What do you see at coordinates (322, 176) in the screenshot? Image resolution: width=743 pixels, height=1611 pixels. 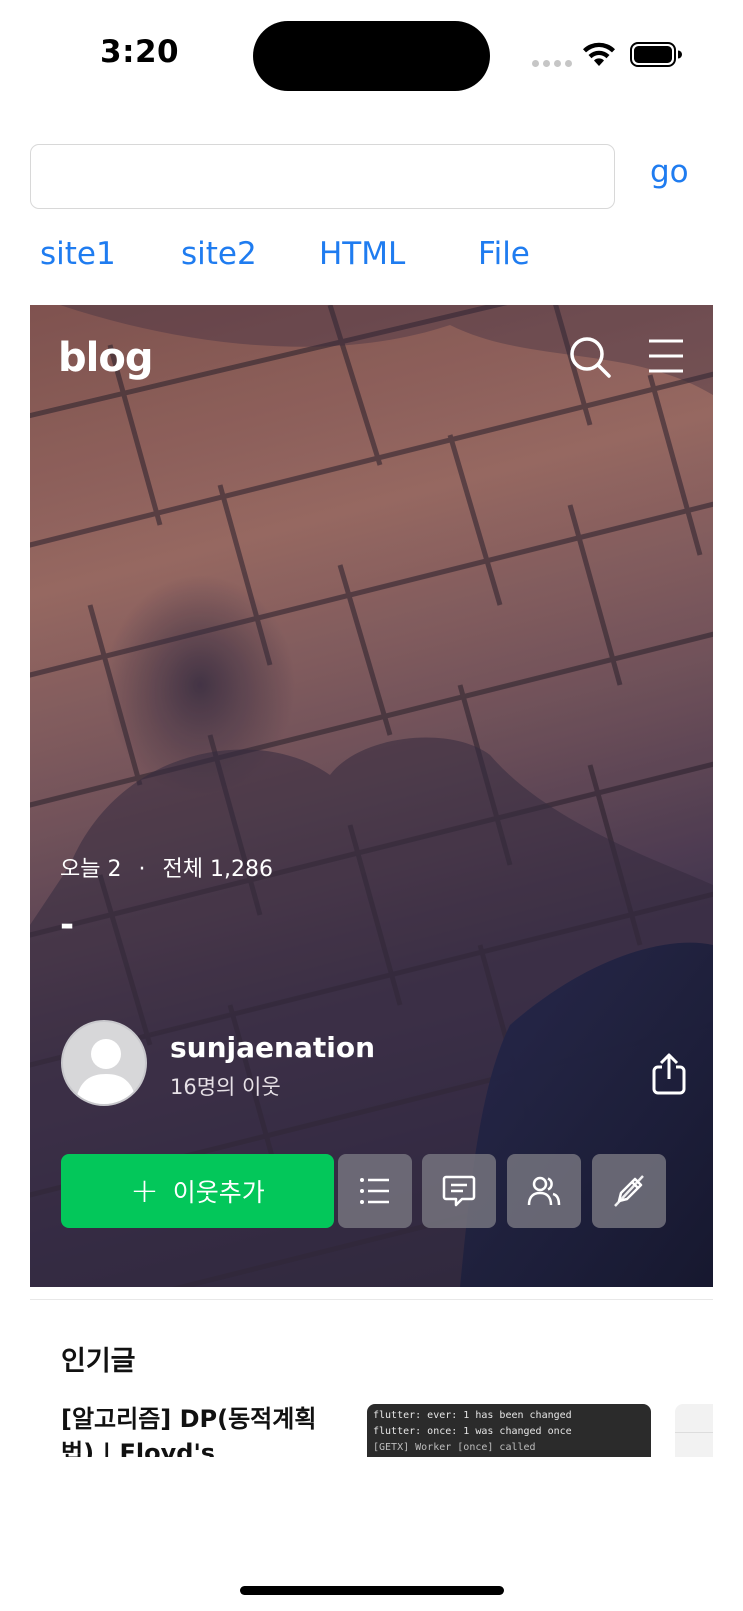 I see `url-input` at bounding box center [322, 176].